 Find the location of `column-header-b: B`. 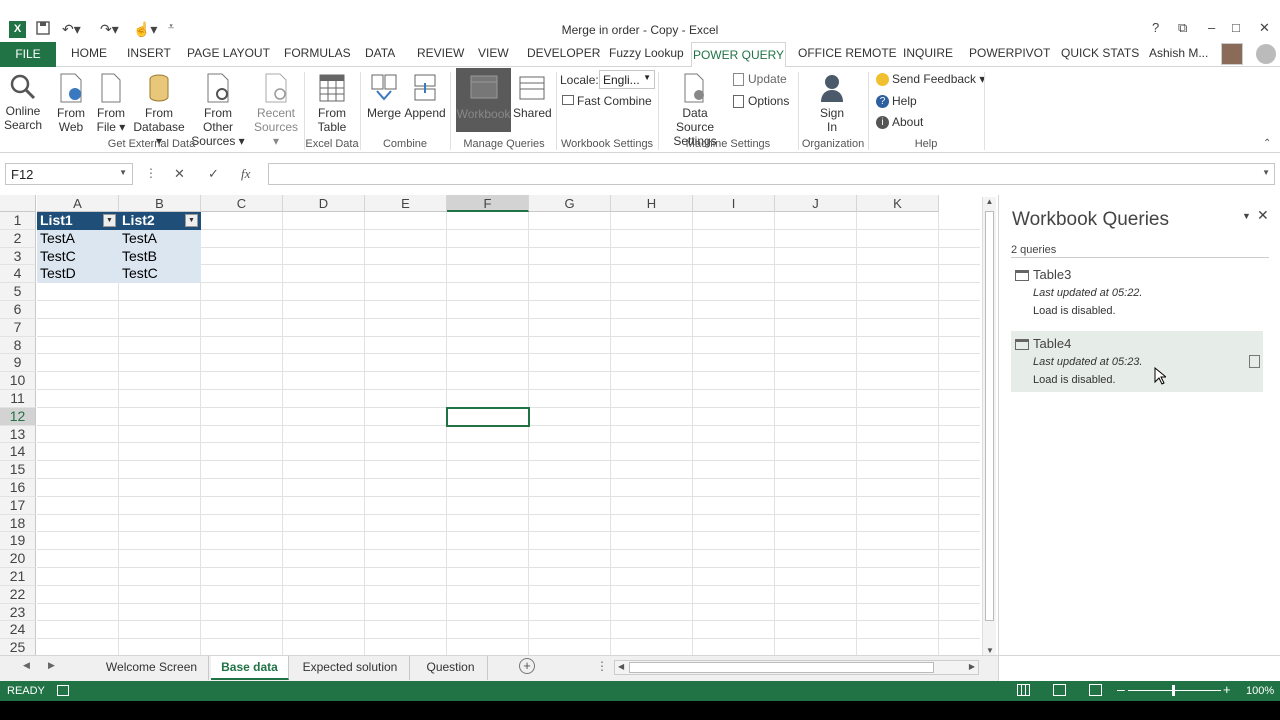

column-header-b: B is located at coordinates (160, 203).